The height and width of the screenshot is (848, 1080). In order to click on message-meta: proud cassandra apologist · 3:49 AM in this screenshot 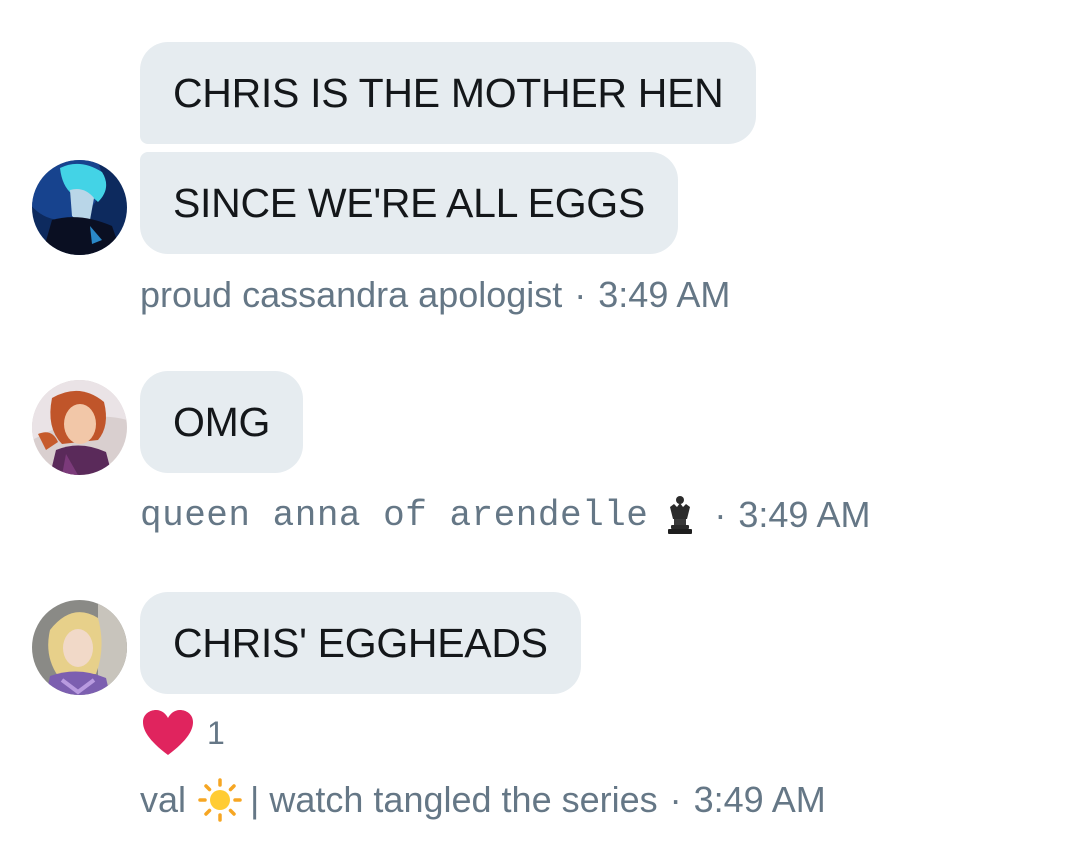, I will do `click(435, 295)`.